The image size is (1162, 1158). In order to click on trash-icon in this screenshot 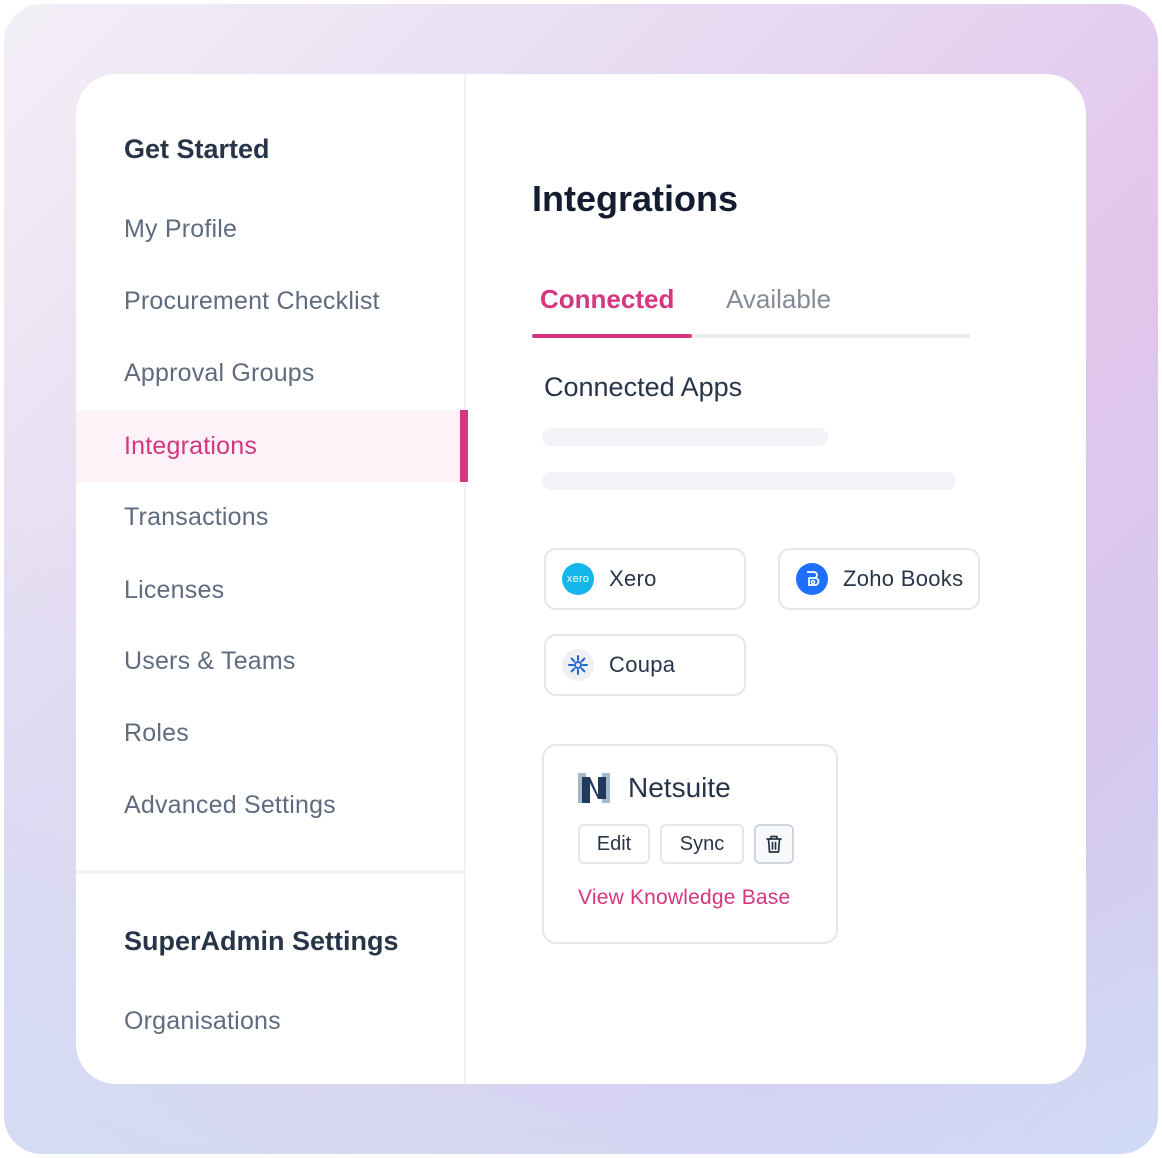, I will do `click(774, 844)`.